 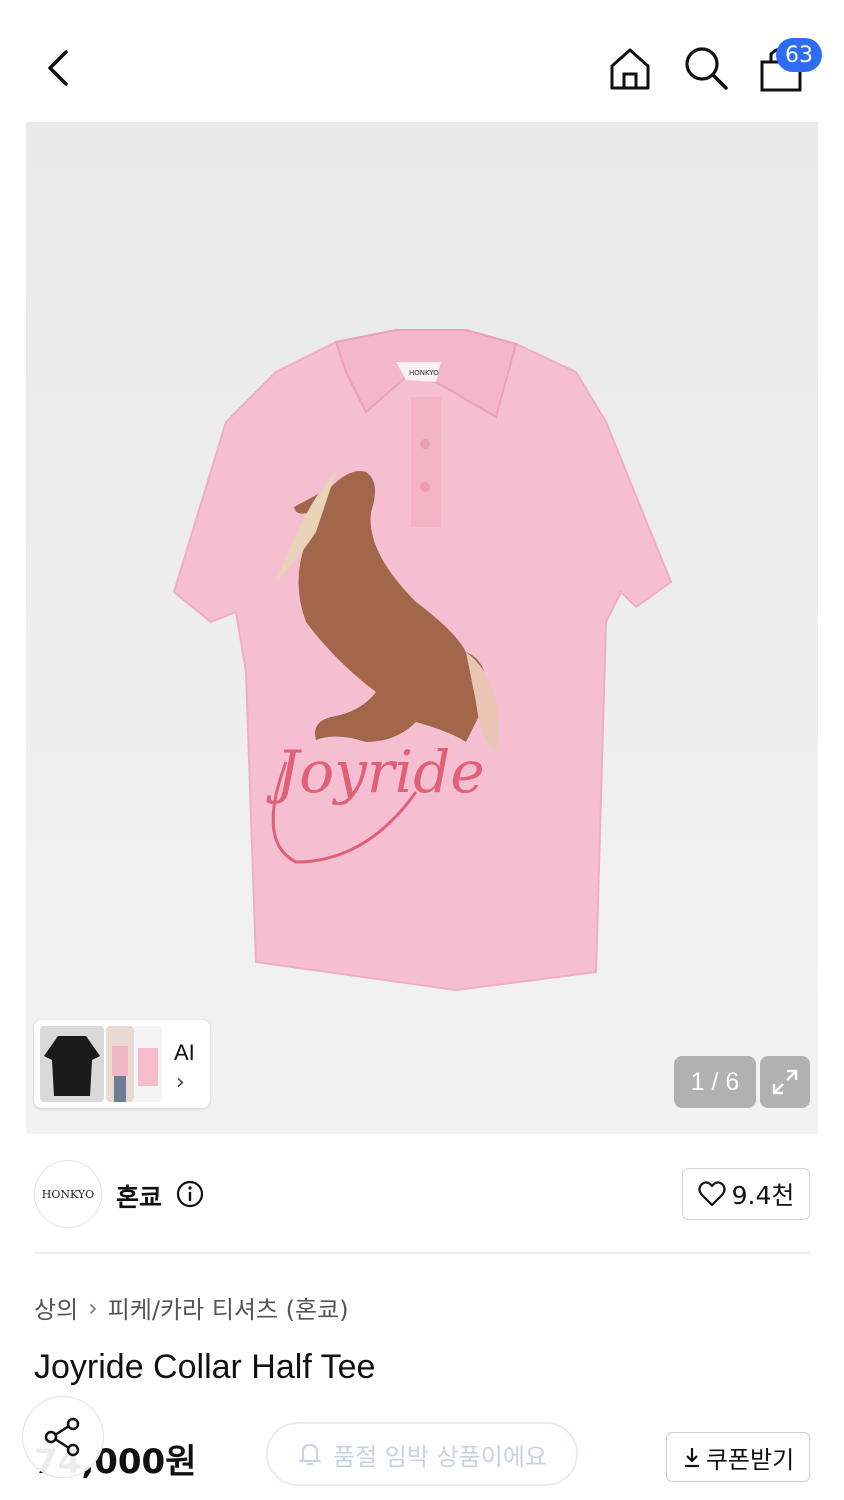 I want to click on chevron-right-icon: ›, so click(x=180, y=1082).